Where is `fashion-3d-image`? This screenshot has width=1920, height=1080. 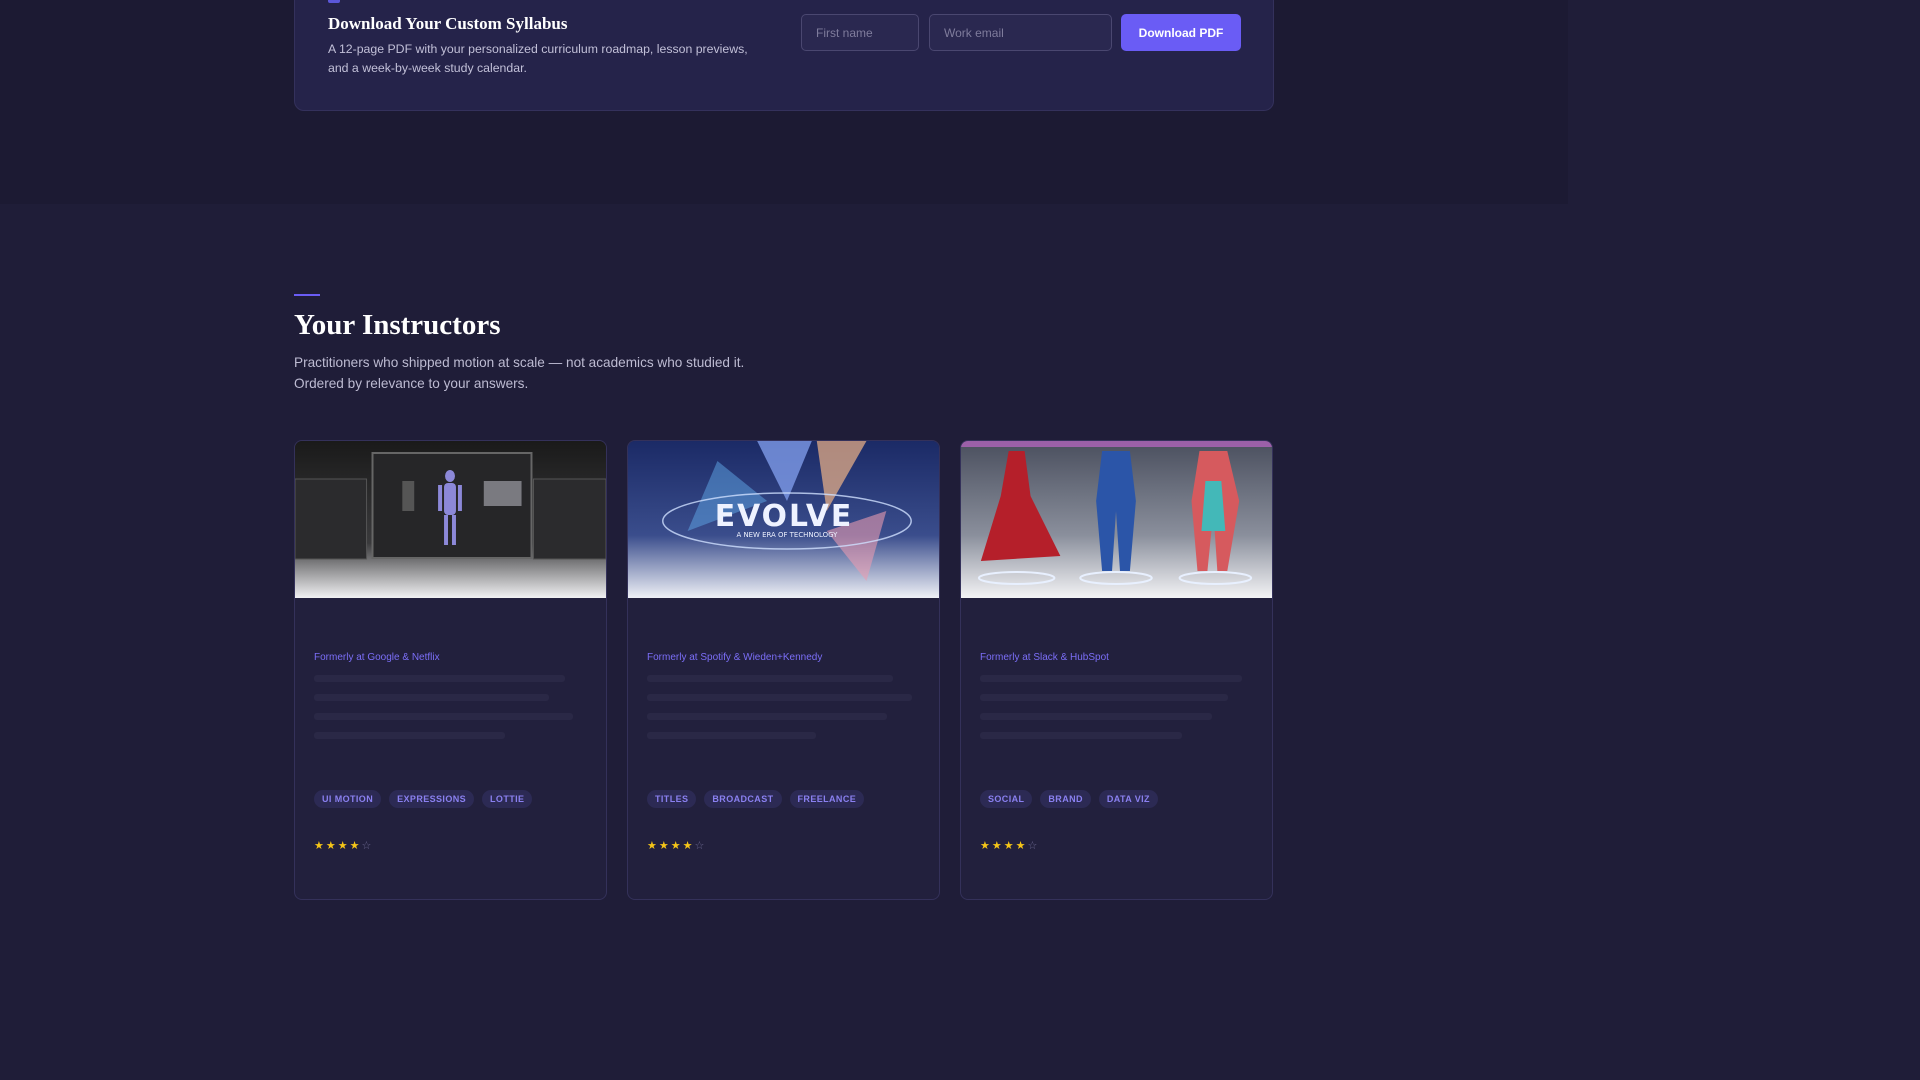 fashion-3d-image is located at coordinates (1116, 519).